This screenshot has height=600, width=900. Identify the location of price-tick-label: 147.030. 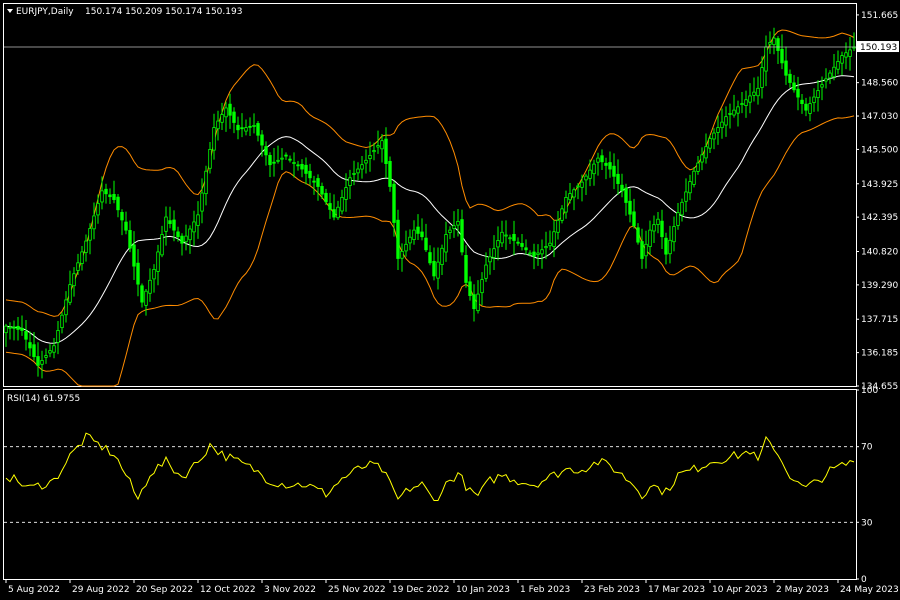
(879, 117).